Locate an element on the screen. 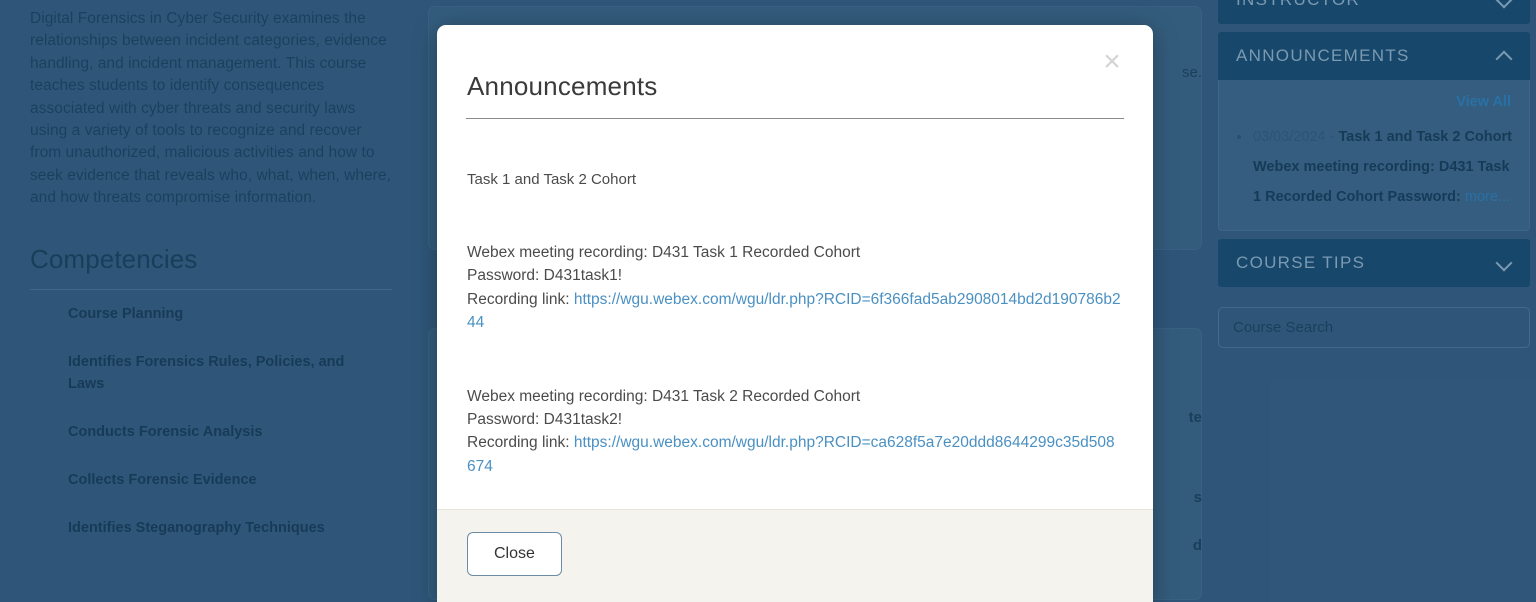 The image size is (1536, 602). modal-header: × Announcements is located at coordinates (795, 72).